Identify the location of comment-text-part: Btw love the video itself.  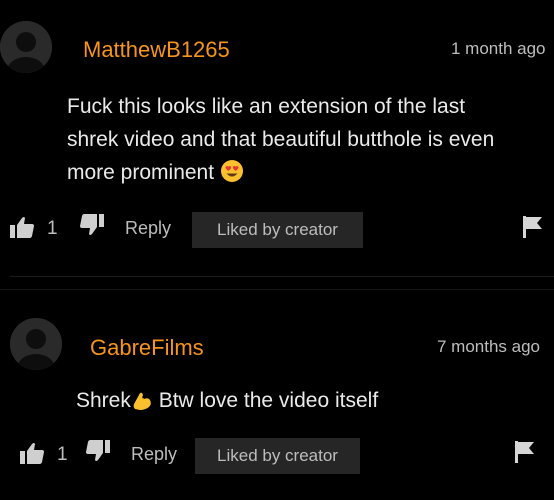
(268, 400).